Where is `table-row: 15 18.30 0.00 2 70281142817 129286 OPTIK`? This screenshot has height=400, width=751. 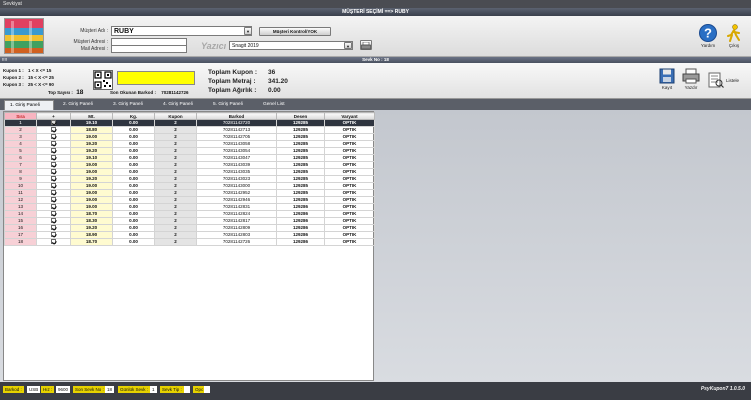
table-row: 15 18.30 0.00 2 70281142817 129286 OPTIK is located at coordinates (189, 221).